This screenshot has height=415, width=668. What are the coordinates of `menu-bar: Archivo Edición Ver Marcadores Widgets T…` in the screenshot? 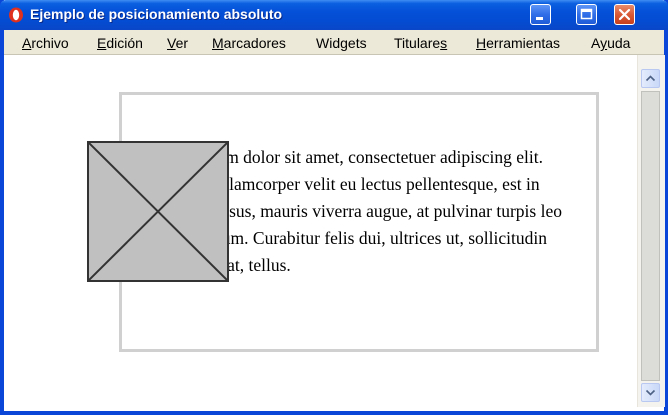 It's located at (334, 42).